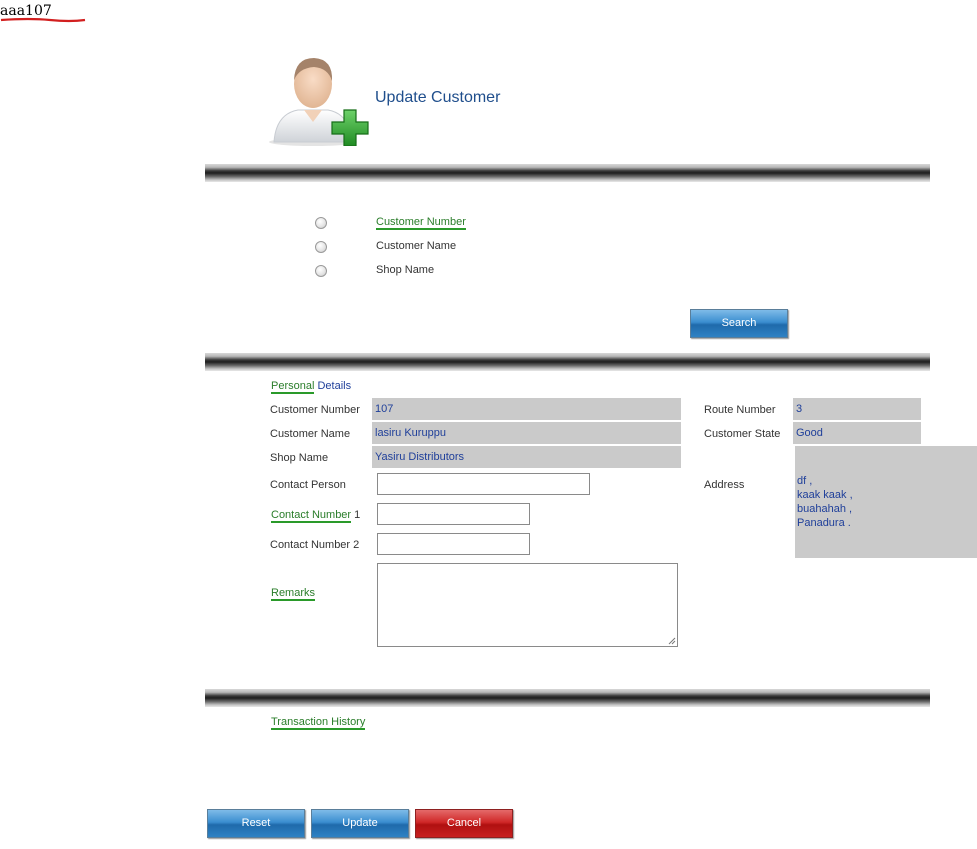 This screenshot has width=977, height=849. What do you see at coordinates (742, 434) in the screenshot?
I see `customer-state-label: Customer State` at bounding box center [742, 434].